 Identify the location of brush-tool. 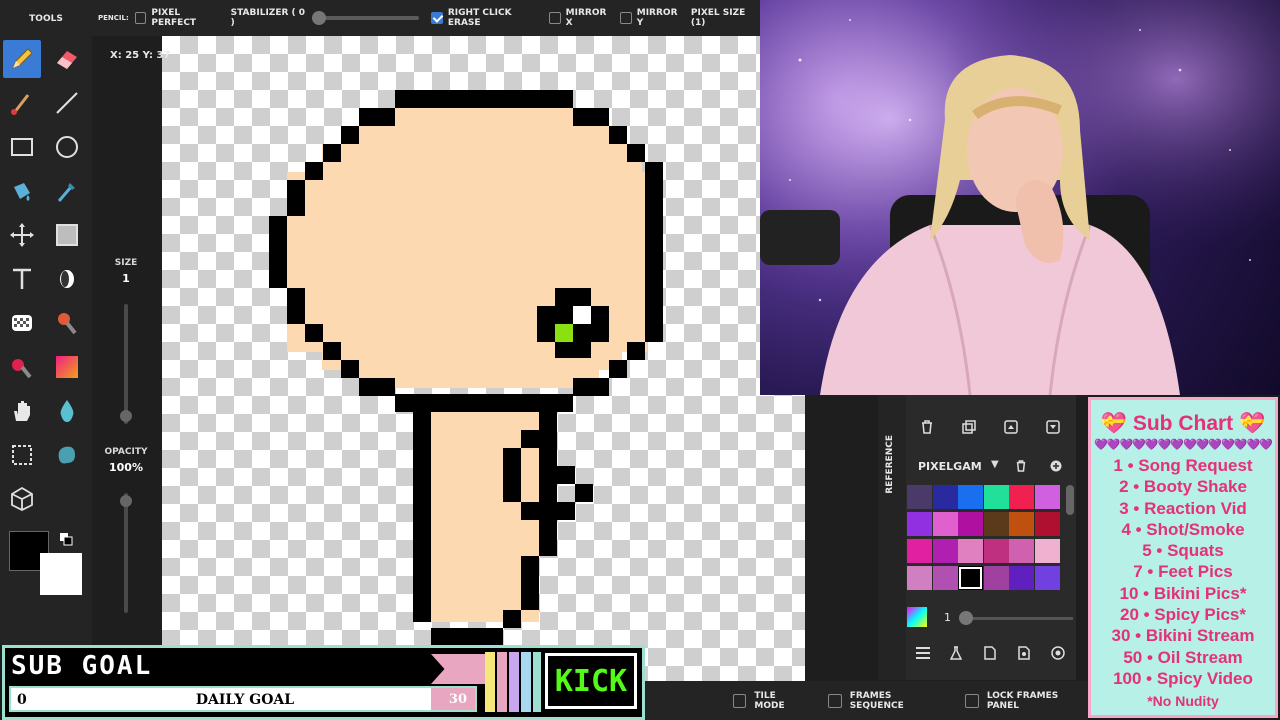
(22, 103).